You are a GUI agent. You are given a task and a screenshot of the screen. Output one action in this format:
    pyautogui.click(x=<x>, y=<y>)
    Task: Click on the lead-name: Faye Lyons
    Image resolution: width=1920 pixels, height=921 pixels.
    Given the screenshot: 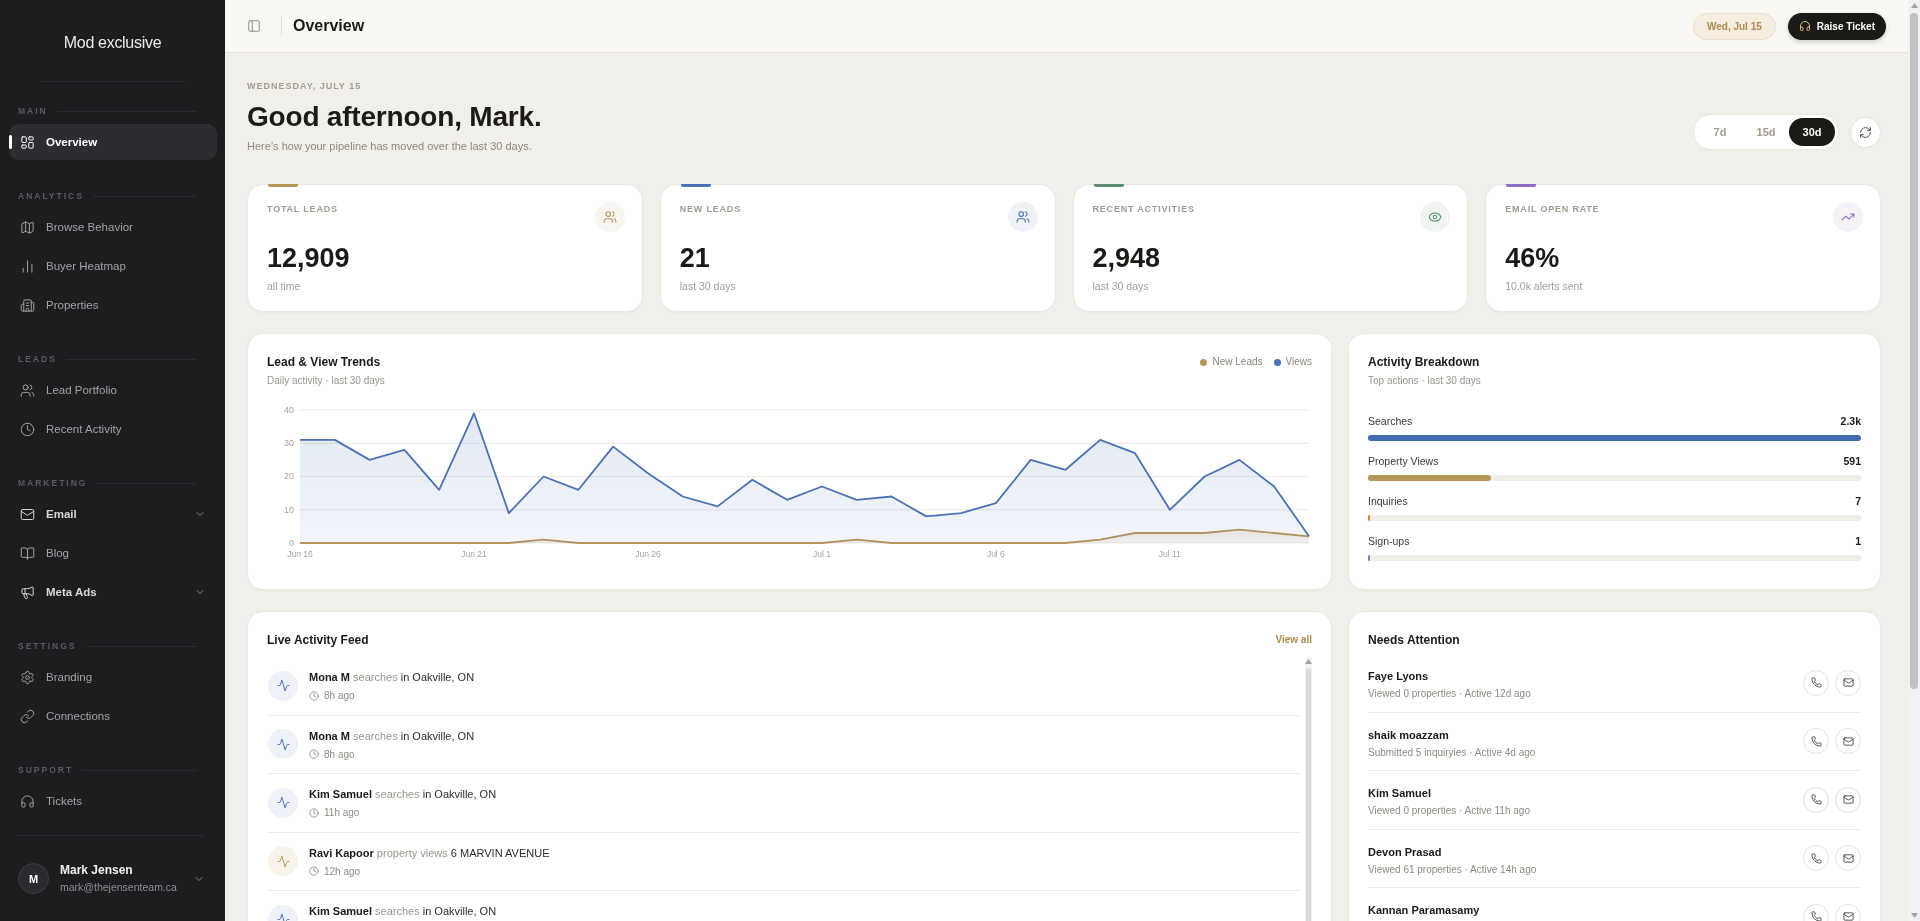 What is the action you would take?
    pyautogui.click(x=1399, y=676)
    